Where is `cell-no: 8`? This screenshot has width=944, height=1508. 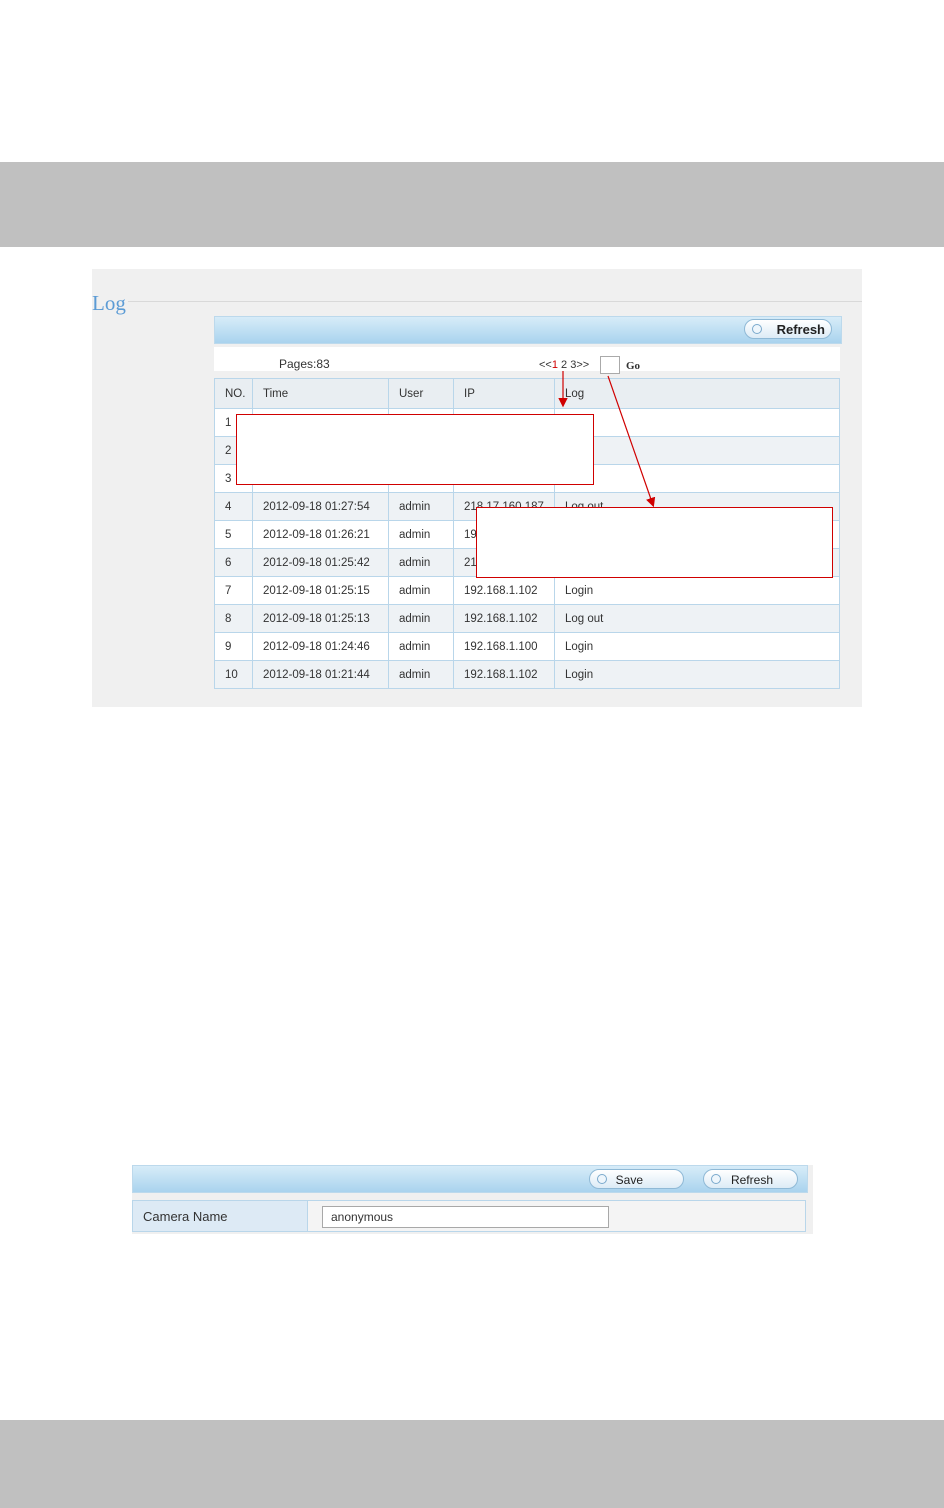 cell-no: 8 is located at coordinates (233, 618).